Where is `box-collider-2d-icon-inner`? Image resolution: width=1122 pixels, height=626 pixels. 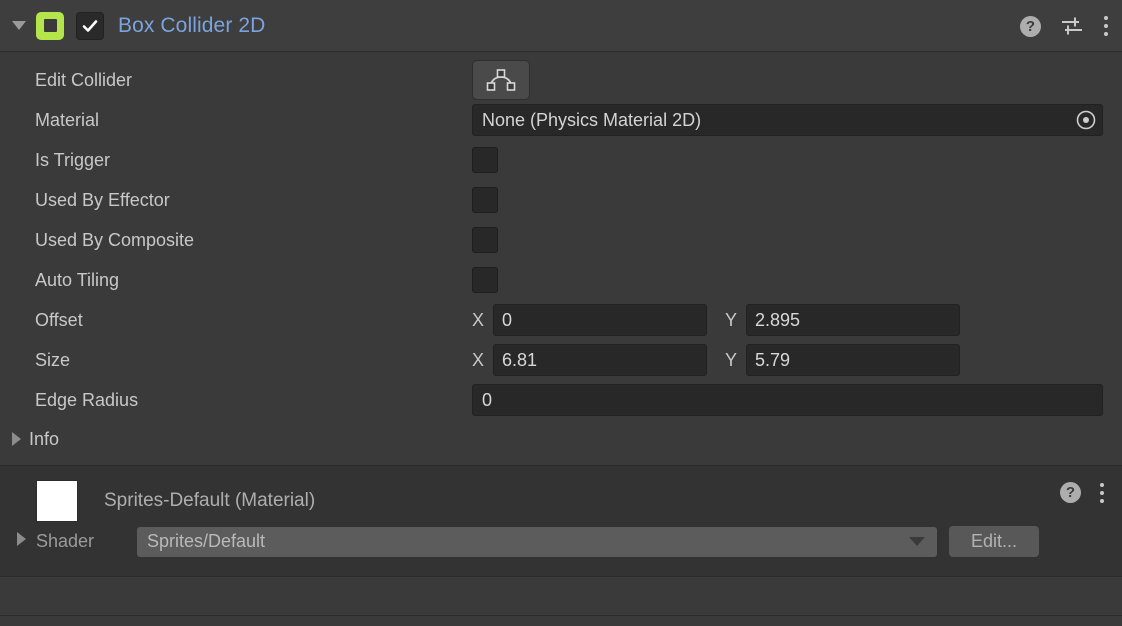 box-collider-2d-icon-inner is located at coordinates (50, 25).